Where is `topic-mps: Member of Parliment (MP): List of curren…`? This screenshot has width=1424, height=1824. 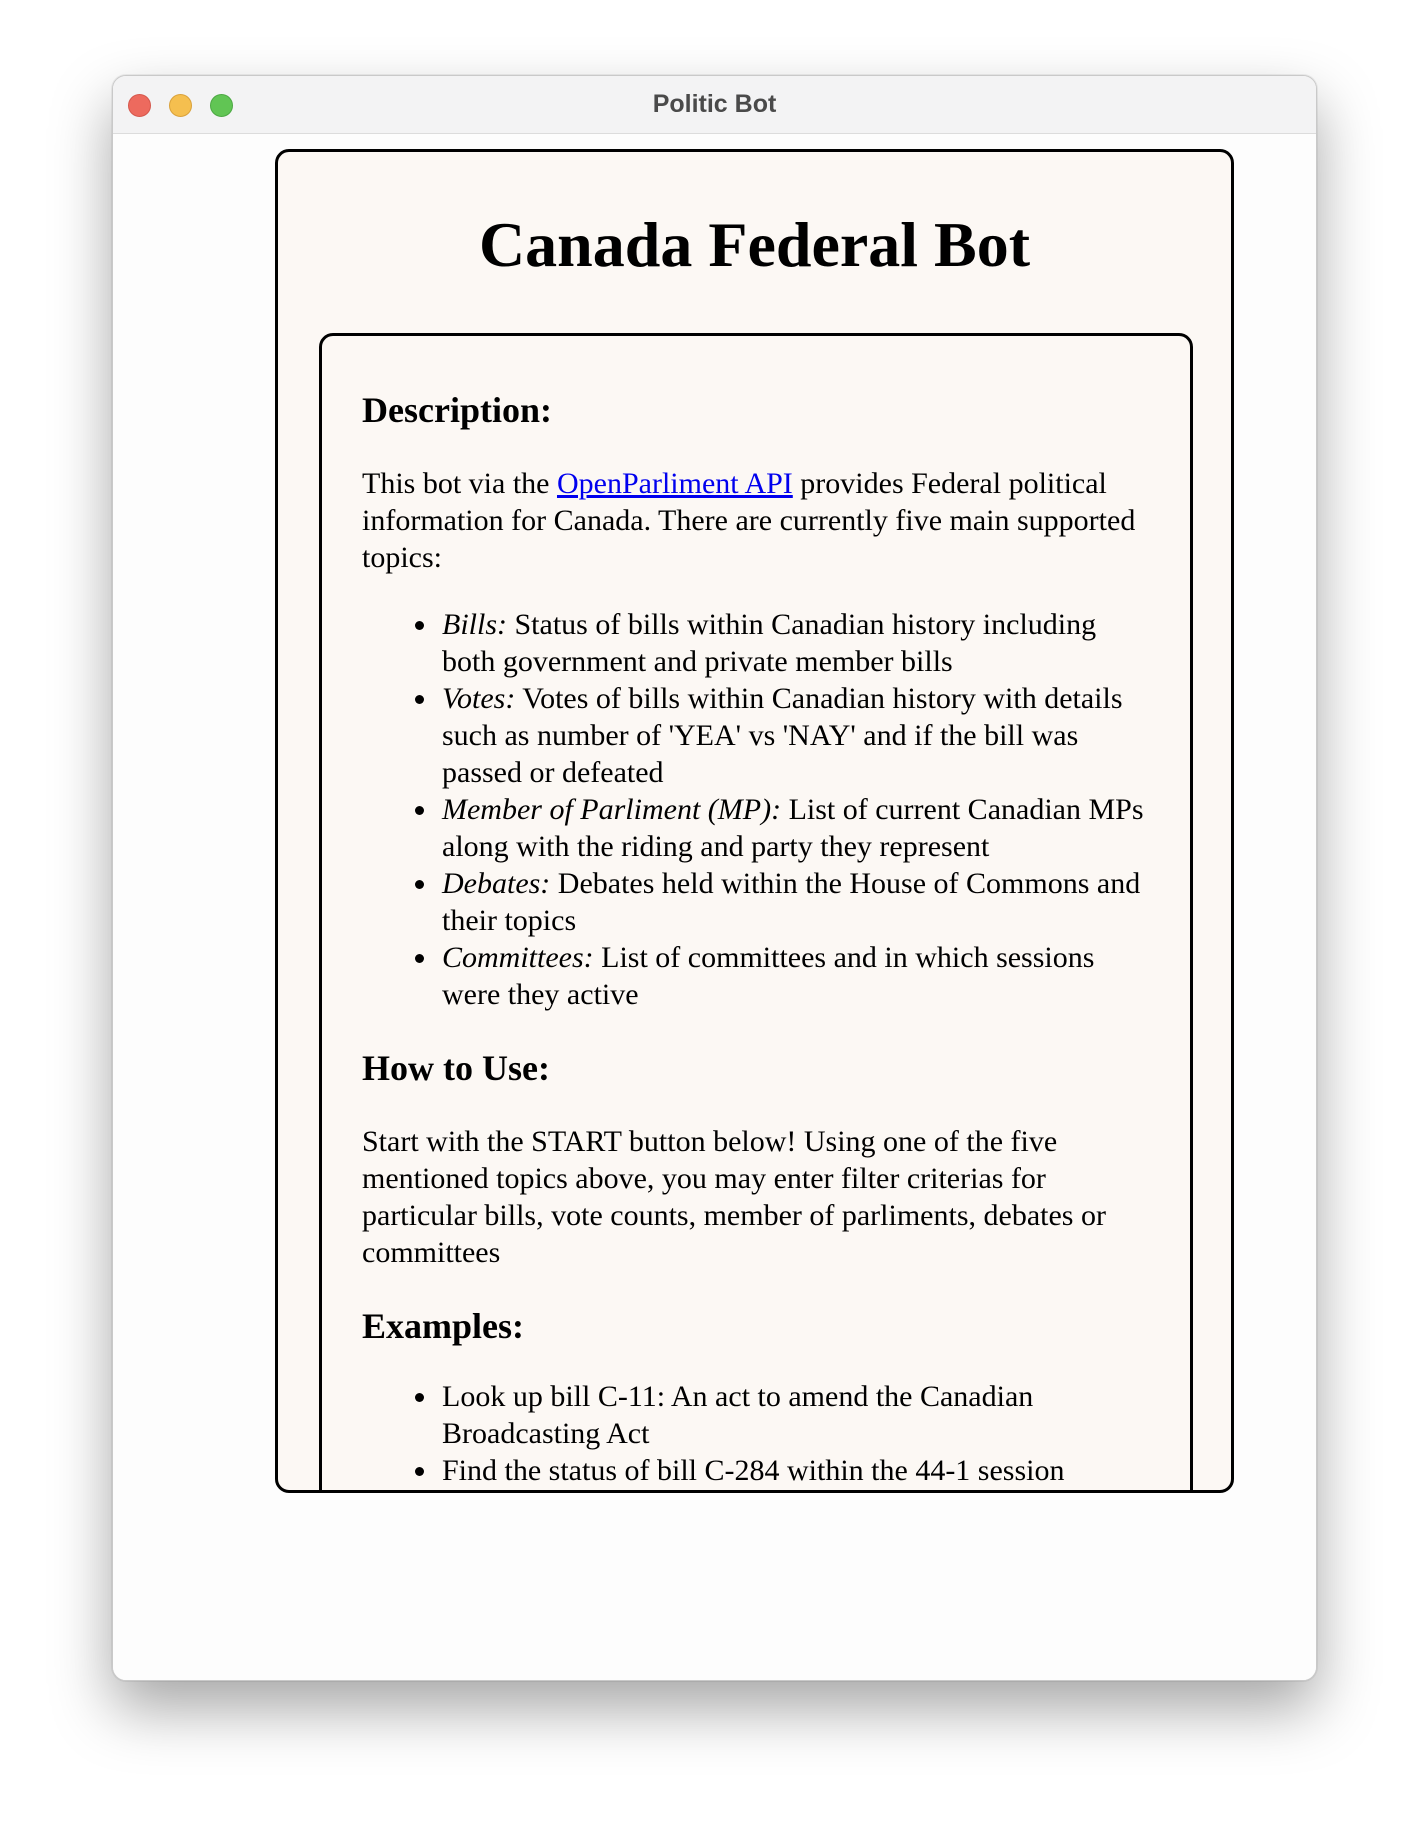 topic-mps: Member of Parliment (MP): List of curren… is located at coordinates (782, 828).